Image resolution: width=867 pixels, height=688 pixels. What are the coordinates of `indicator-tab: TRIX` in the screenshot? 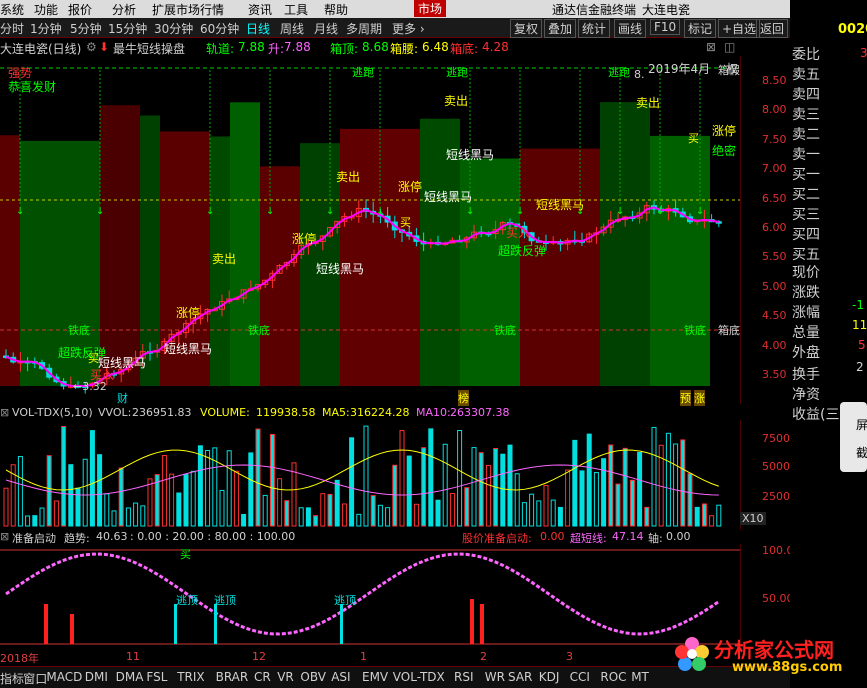 It's located at (190, 677).